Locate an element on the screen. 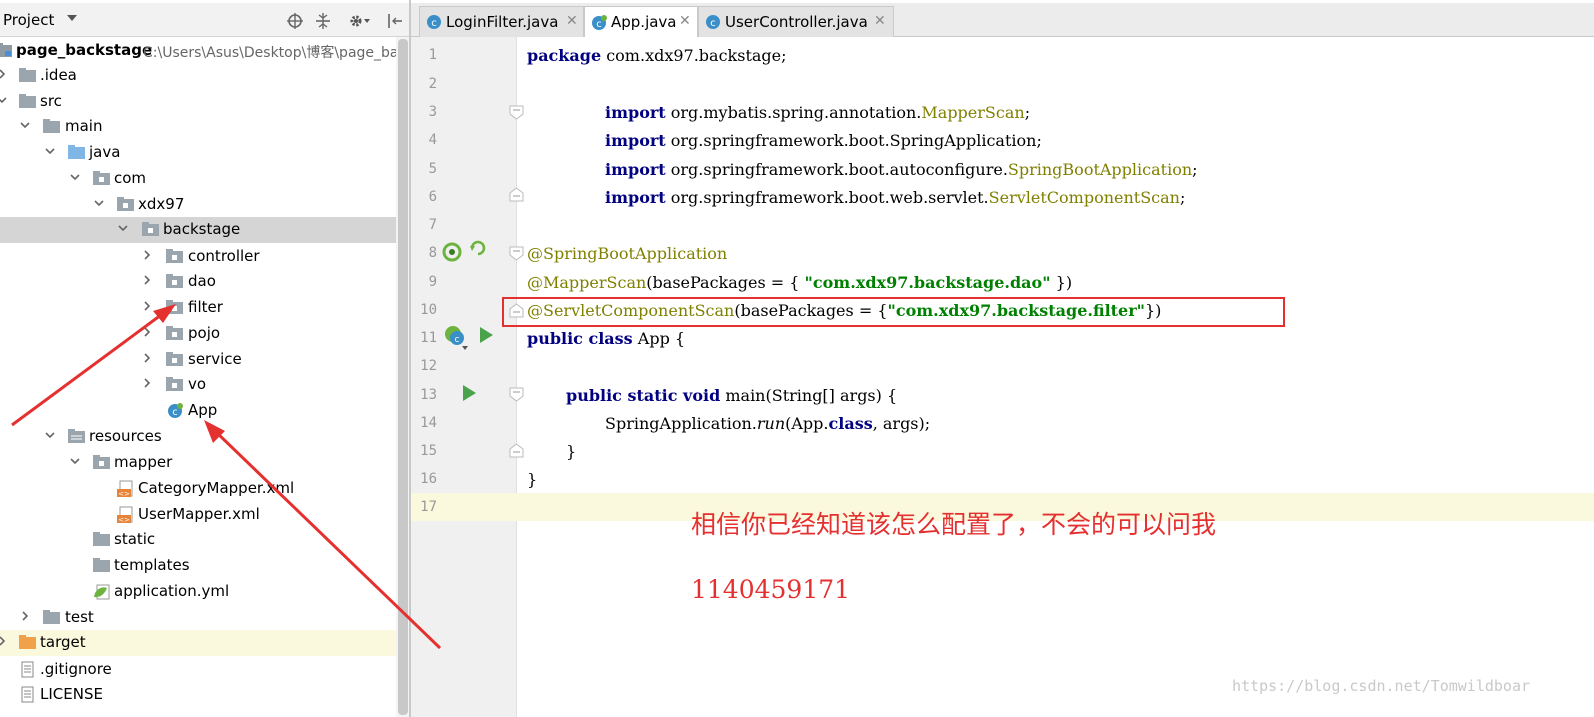 This screenshot has width=1594, height=717. tree-item-category-mapper: <> CategoryMapper.xml is located at coordinates (205, 489).